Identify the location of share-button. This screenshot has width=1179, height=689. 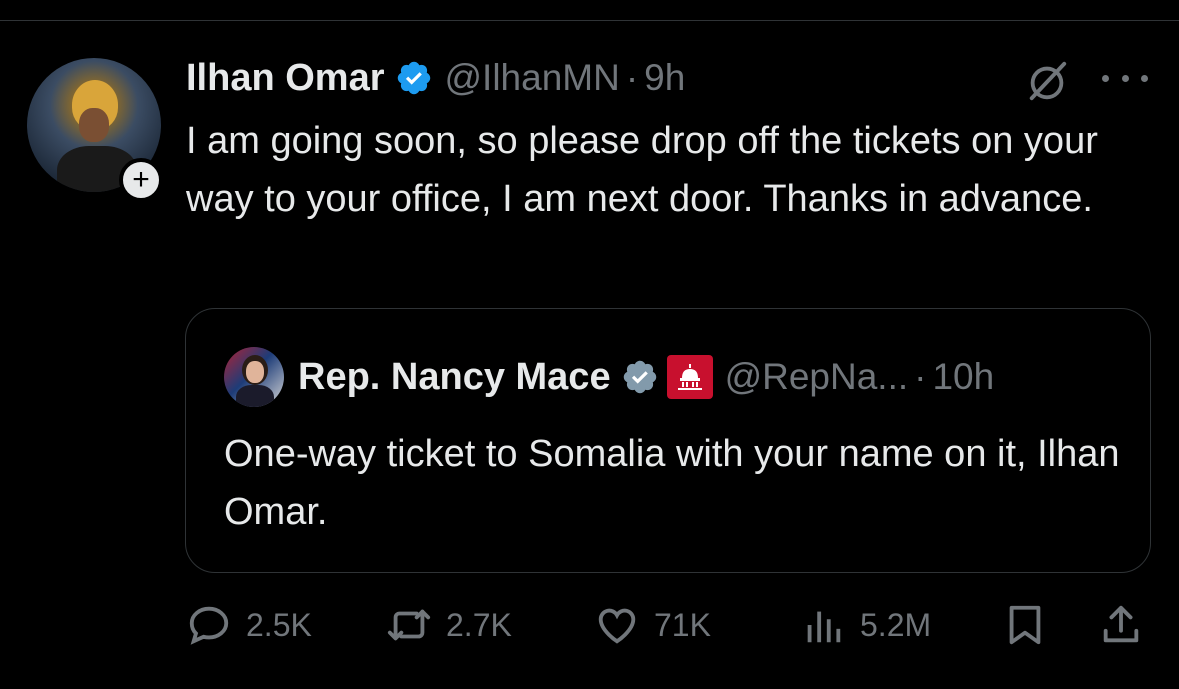
(1128, 625).